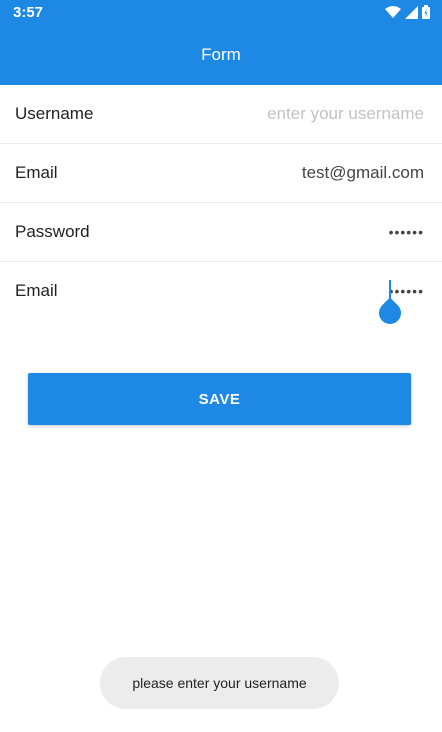  I want to click on username-input, so click(294, 114).